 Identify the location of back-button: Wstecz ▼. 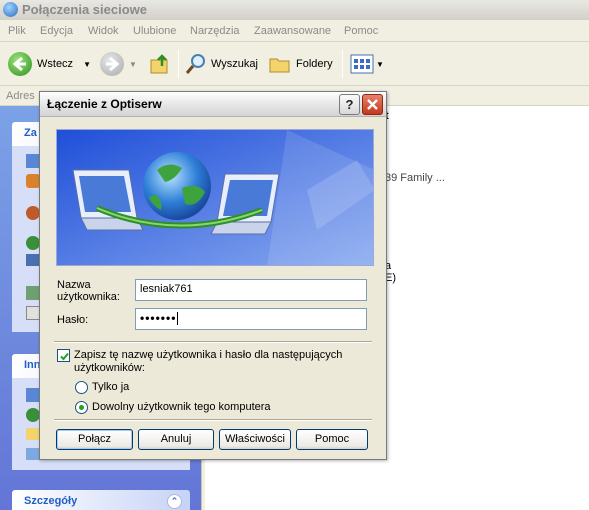
(49, 64).